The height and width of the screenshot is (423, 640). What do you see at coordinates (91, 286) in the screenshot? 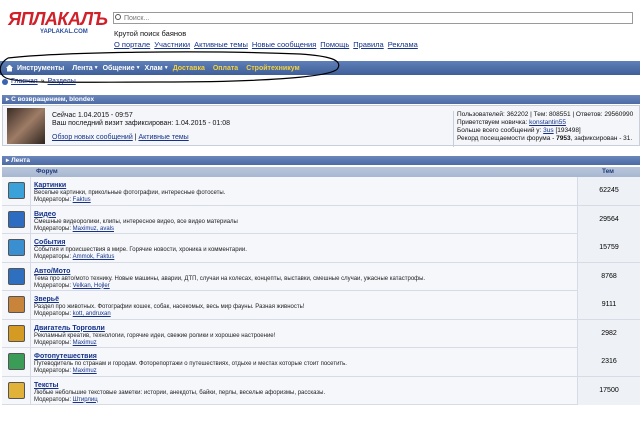
I see `moderator-link: Velkan, Hojler` at bounding box center [91, 286].